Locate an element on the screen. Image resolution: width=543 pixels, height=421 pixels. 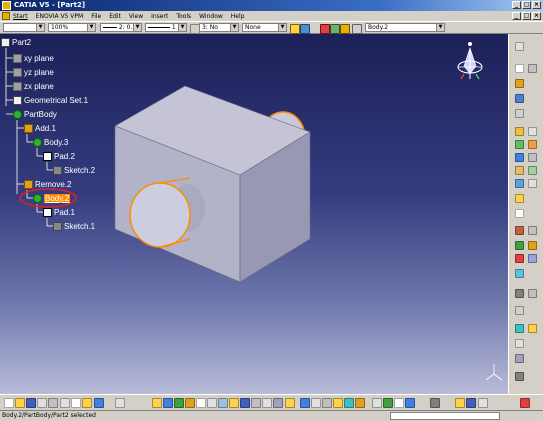
doc-close-button: × is located at coordinates (536, 16).